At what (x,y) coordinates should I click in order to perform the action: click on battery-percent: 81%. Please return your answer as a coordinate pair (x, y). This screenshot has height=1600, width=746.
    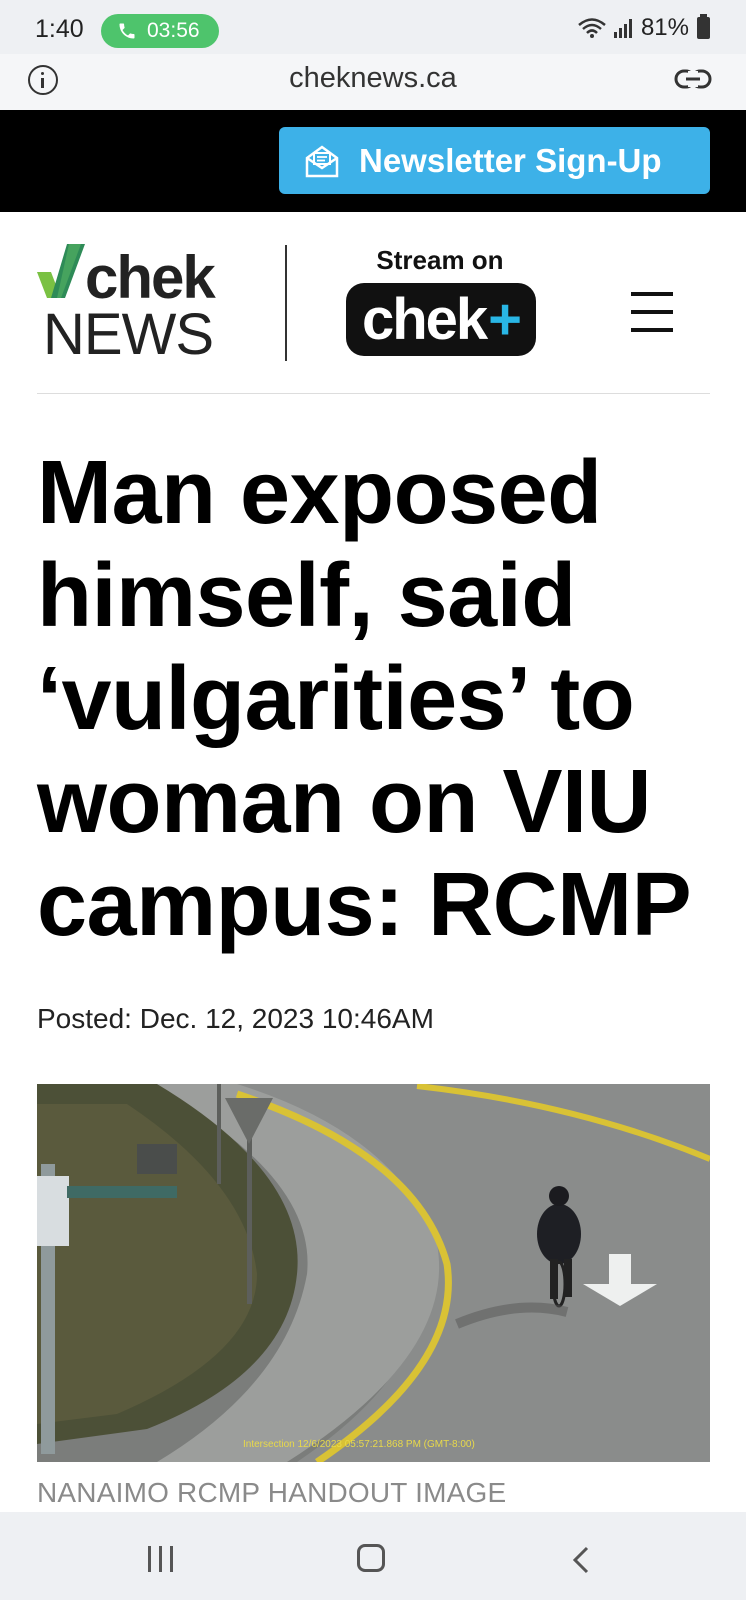
    Looking at the image, I should click on (664, 27).